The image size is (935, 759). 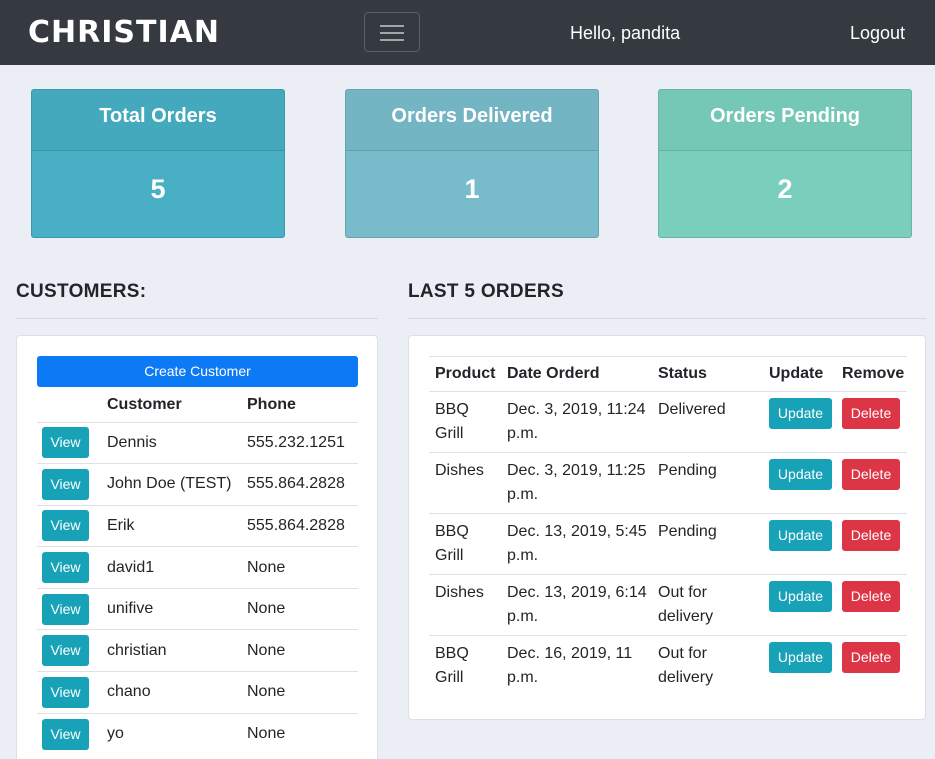 I want to click on menu-toggle-button, so click(x=392, y=32).